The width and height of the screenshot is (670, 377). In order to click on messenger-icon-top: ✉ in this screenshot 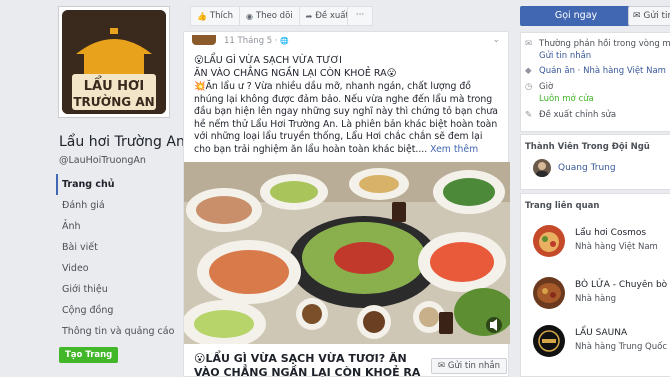, I will do `click(637, 16)`.